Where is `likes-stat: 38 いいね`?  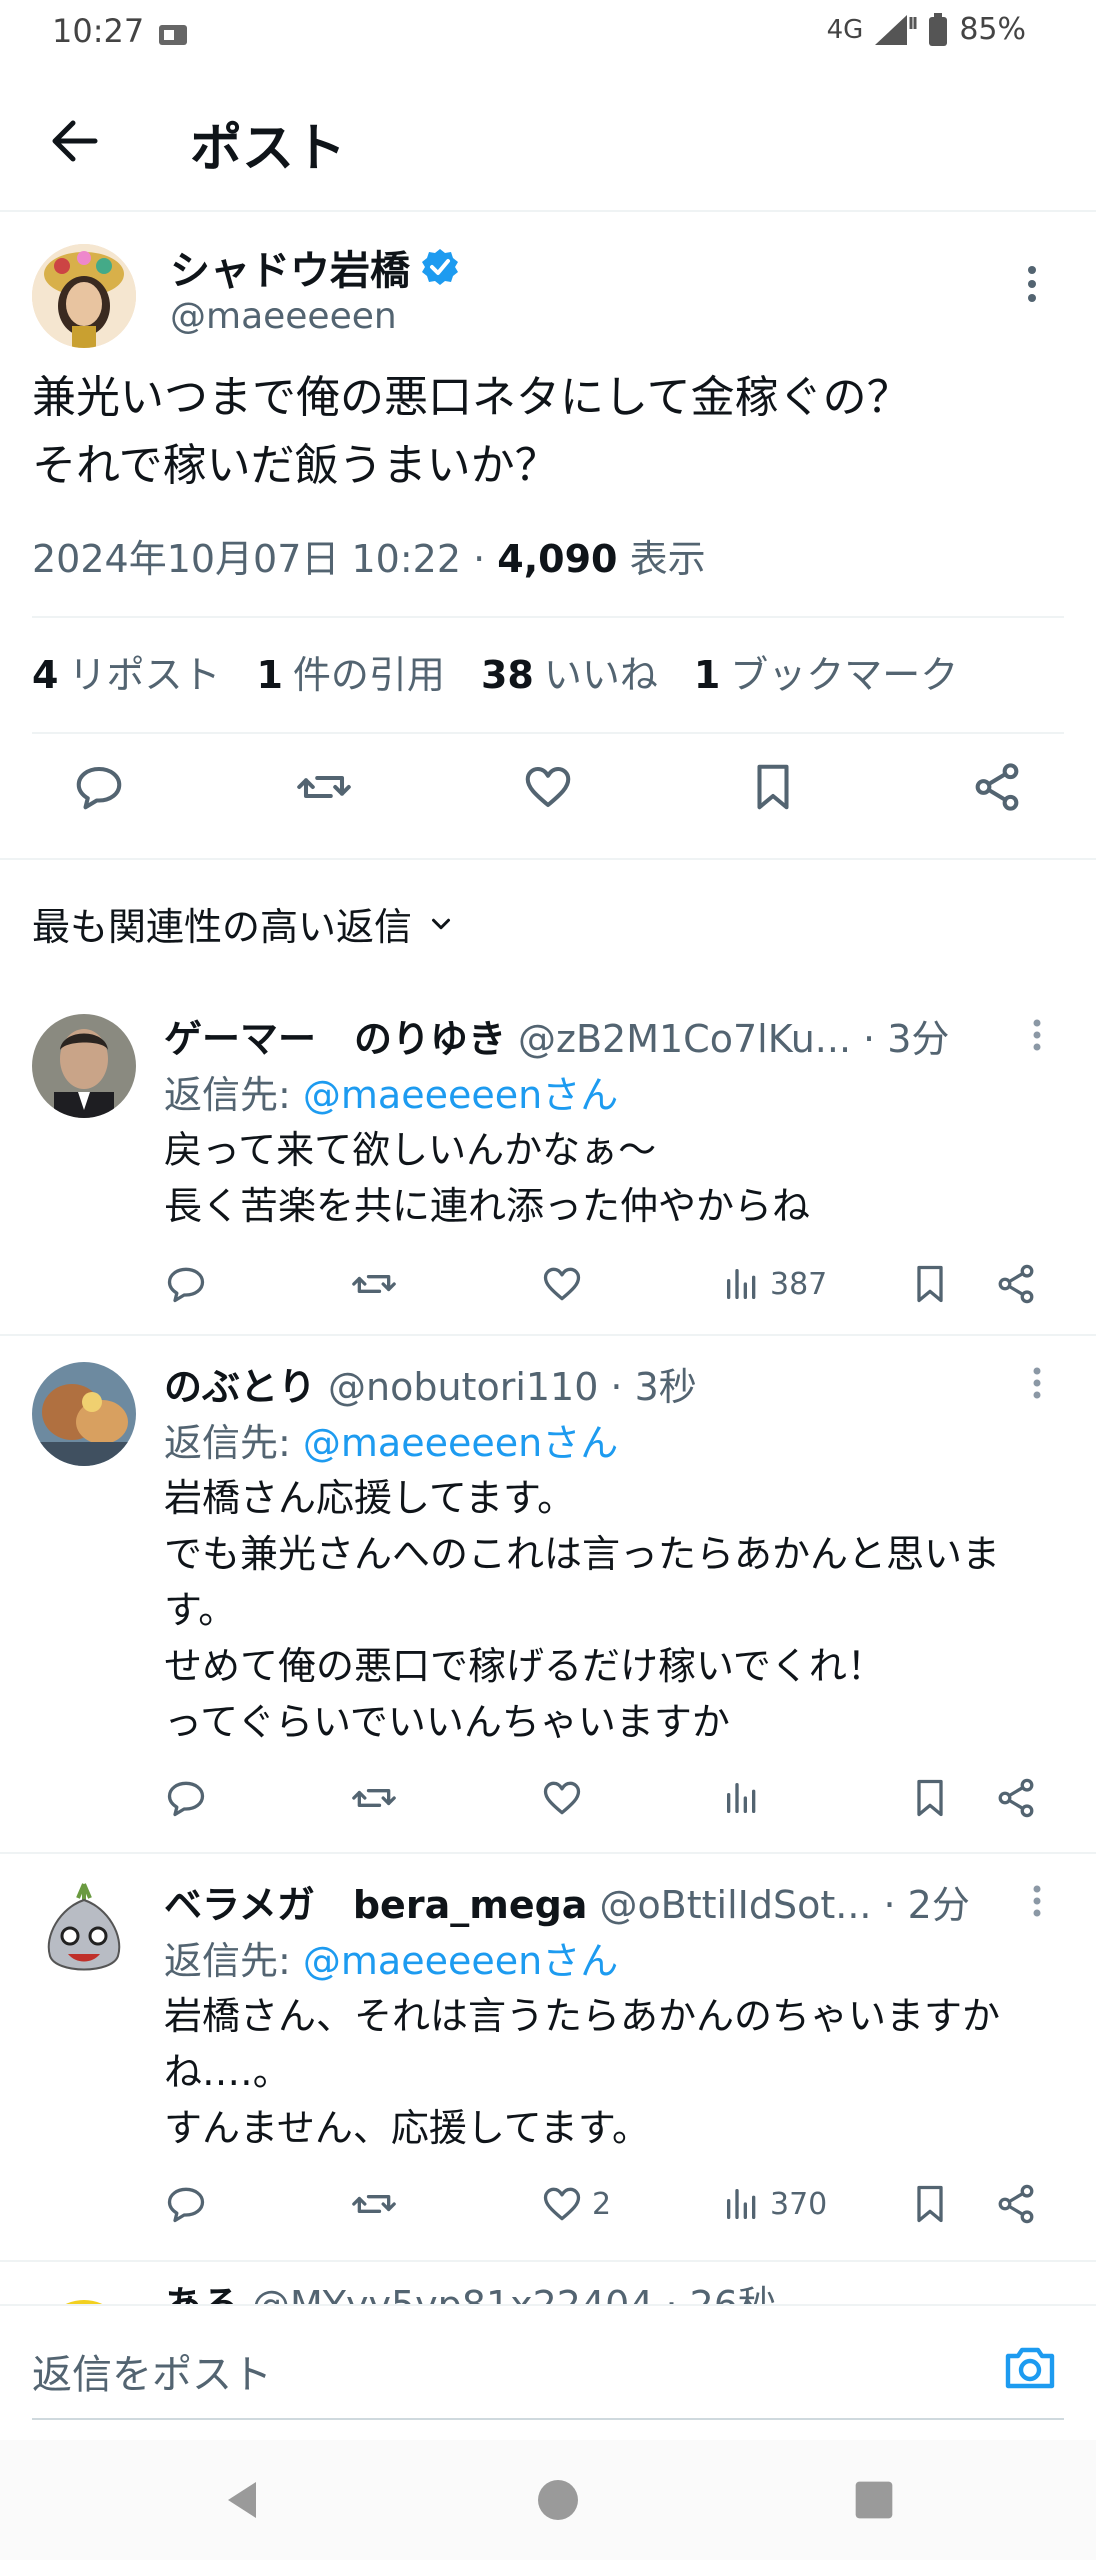 likes-stat: 38 いいね is located at coordinates (569, 671).